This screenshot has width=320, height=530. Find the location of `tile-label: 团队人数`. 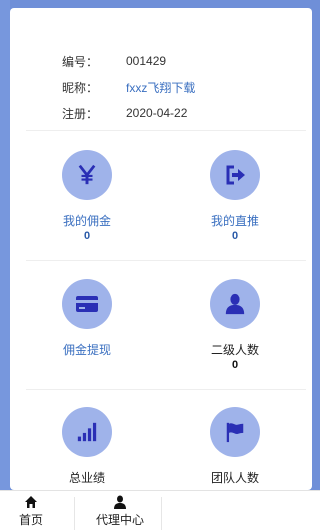

tile-label: 团队人数 is located at coordinates (234, 478).